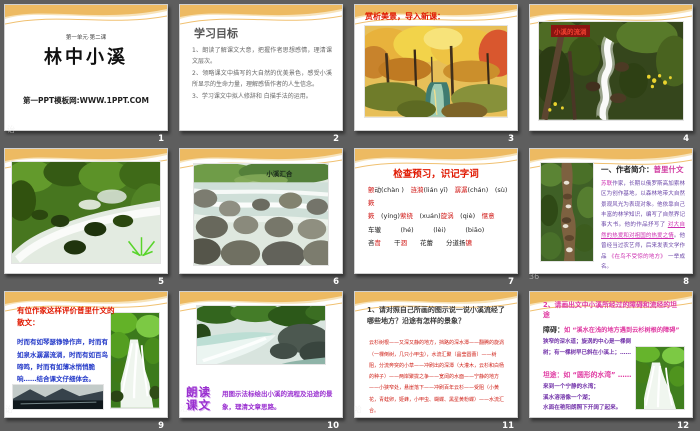  I want to click on objective-item: 3、学习课文中拟人修辞和 白描手法的运用。, so click(252, 97).